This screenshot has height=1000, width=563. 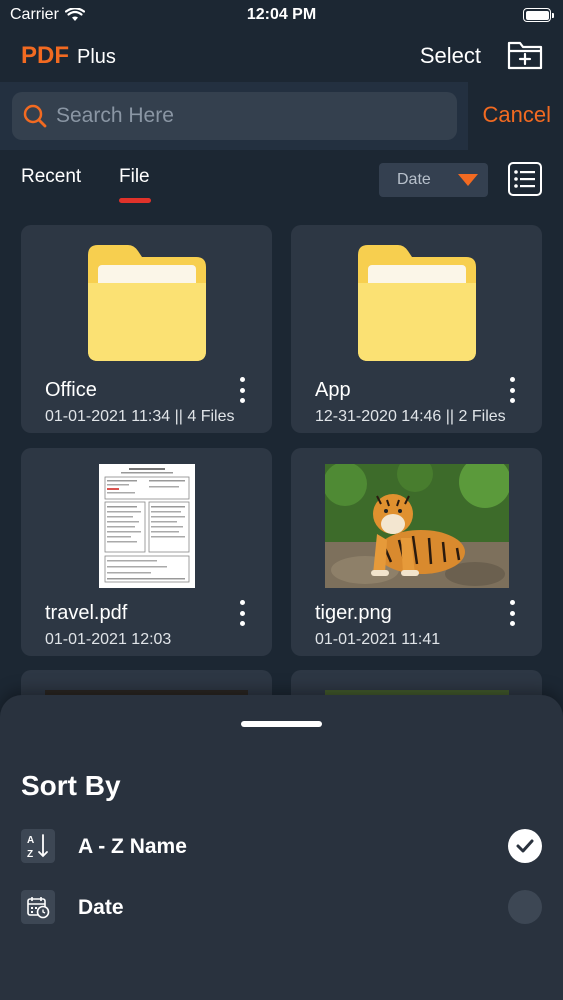 I want to click on app-header: PDF Plus Select, so click(x=281, y=56).